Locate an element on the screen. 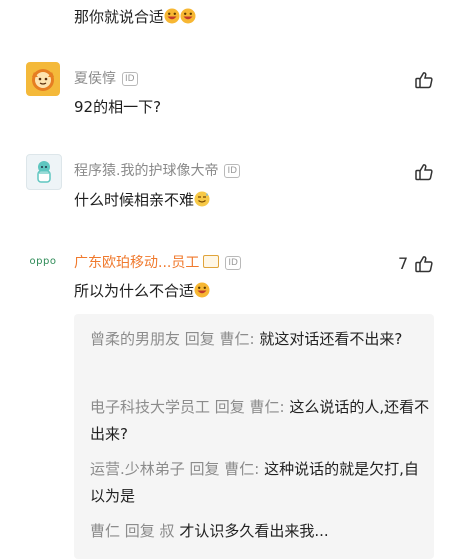  orange-cat-avatar-icon is located at coordinates (43, 79).